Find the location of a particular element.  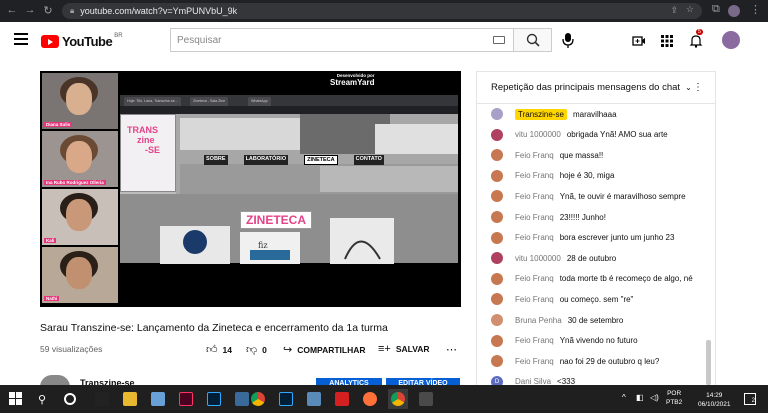

thumbs-down-icon: 👎︎ is located at coordinates (252, 350).